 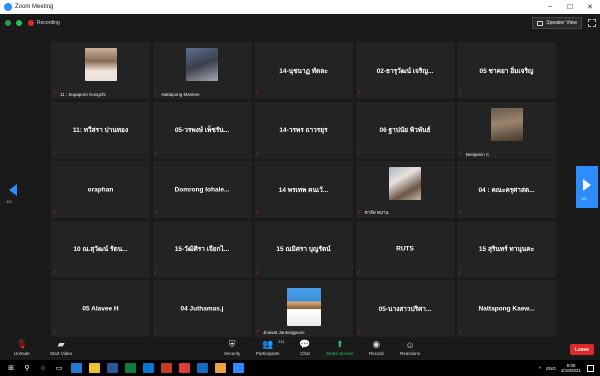 I want to click on participant-tile: 06 ฐาปนัย พิวพันธ์ ⁄, so click(x=405, y=130).